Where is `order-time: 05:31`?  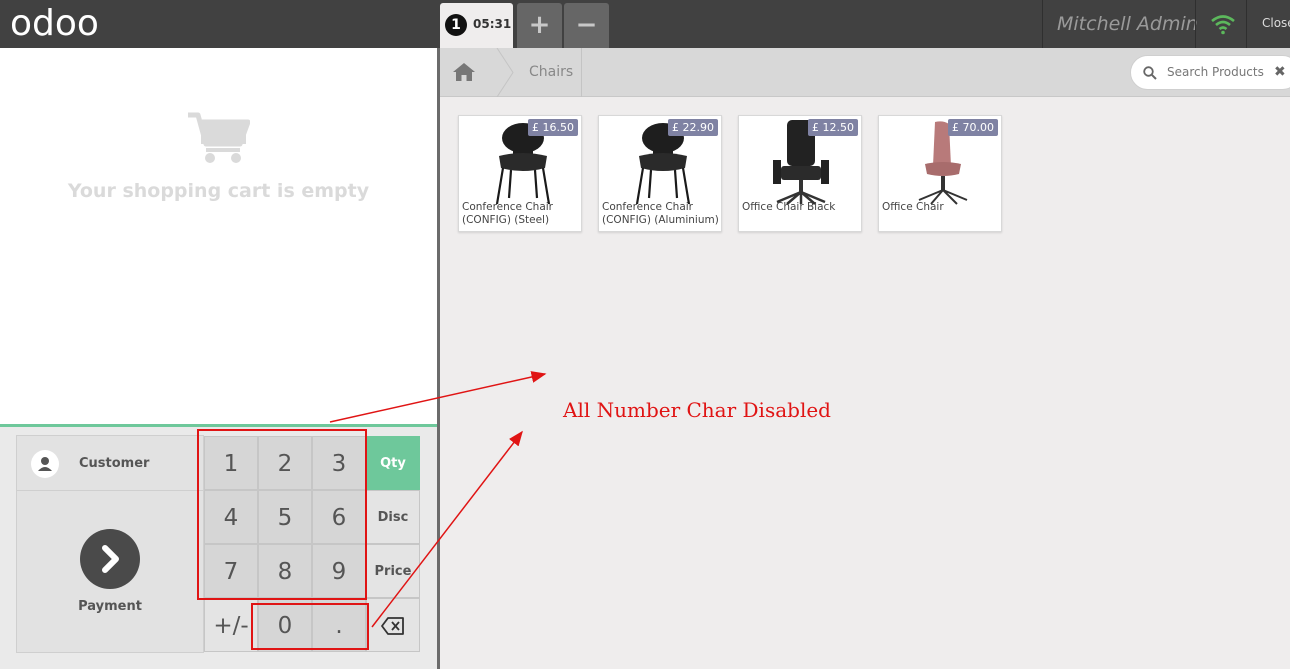
order-time: 05:31 is located at coordinates (492, 24).